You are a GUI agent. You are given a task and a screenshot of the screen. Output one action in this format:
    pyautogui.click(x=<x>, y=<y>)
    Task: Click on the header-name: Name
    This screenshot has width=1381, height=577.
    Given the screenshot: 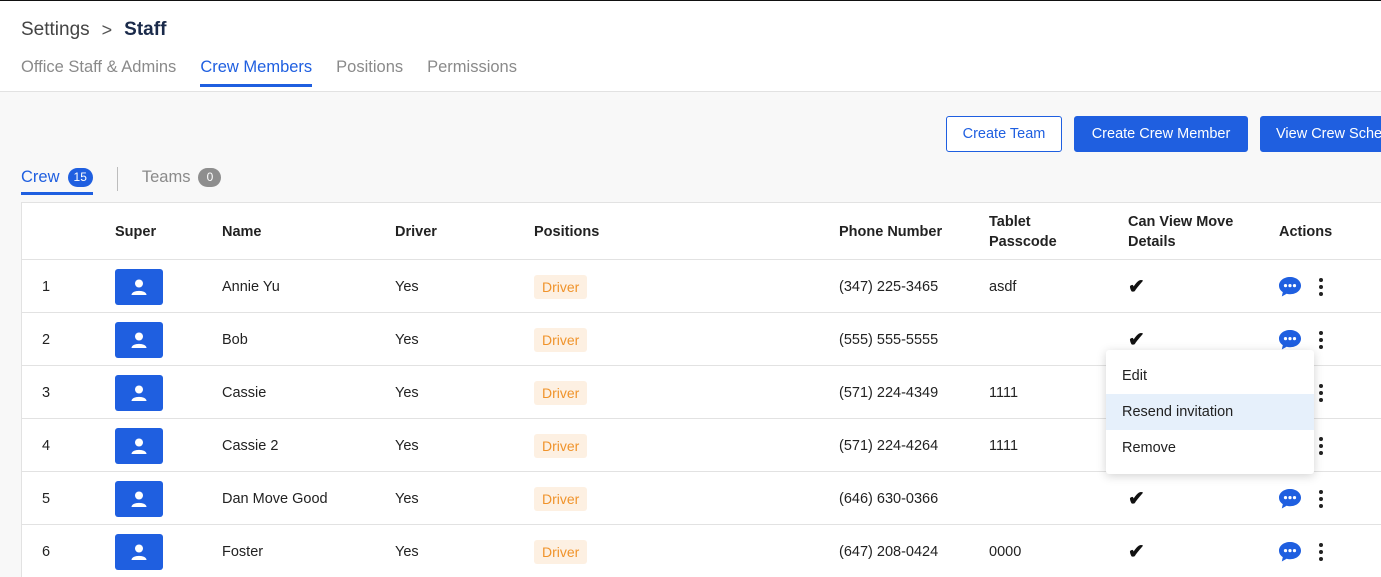 What is the action you would take?
    pyautogui.click(x=242, y=231)
    